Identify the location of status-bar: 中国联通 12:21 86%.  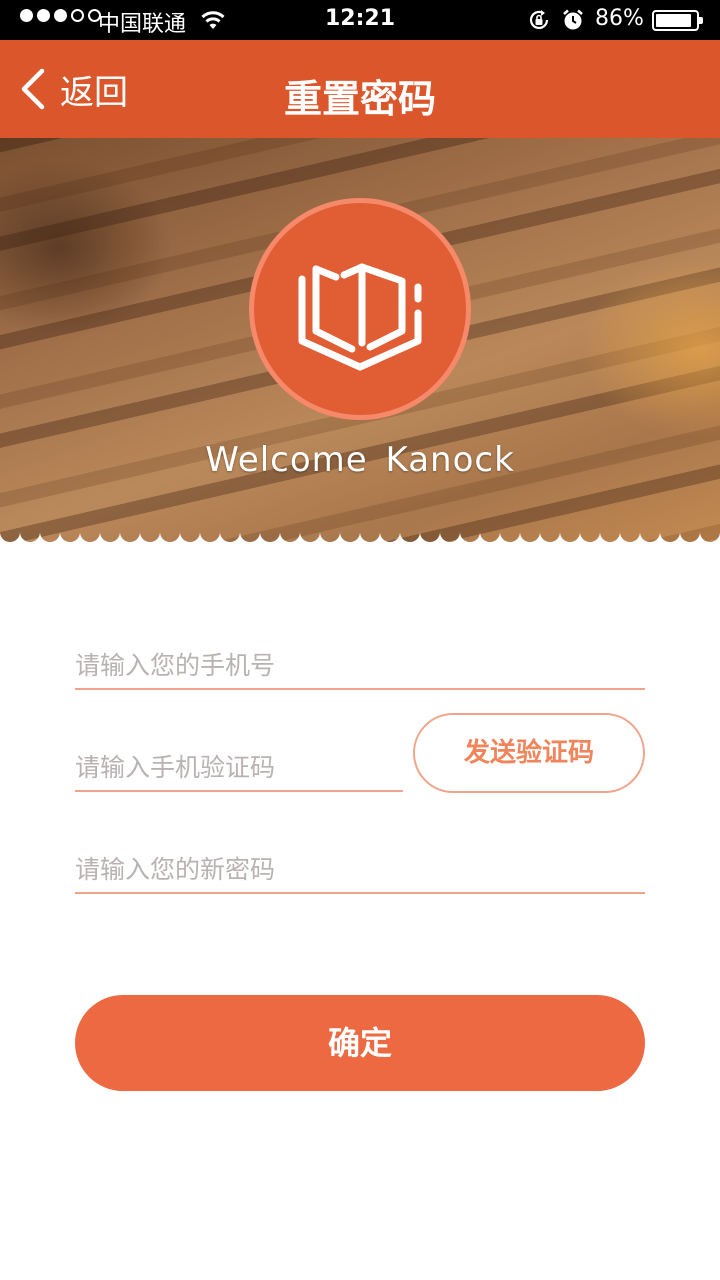
(360, 20).